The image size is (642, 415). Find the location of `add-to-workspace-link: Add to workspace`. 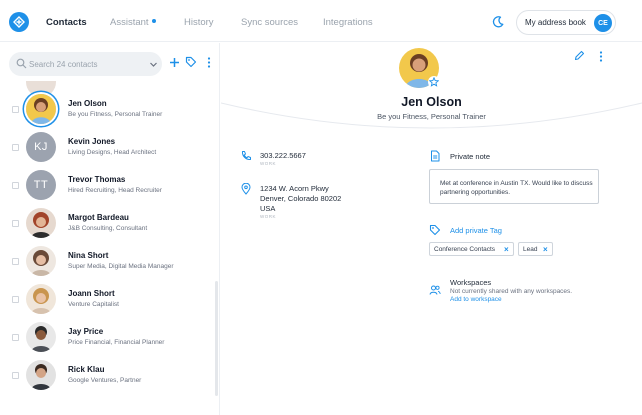

add-to-workspace-link: Add to workspace is located at coordinates (476, 299).